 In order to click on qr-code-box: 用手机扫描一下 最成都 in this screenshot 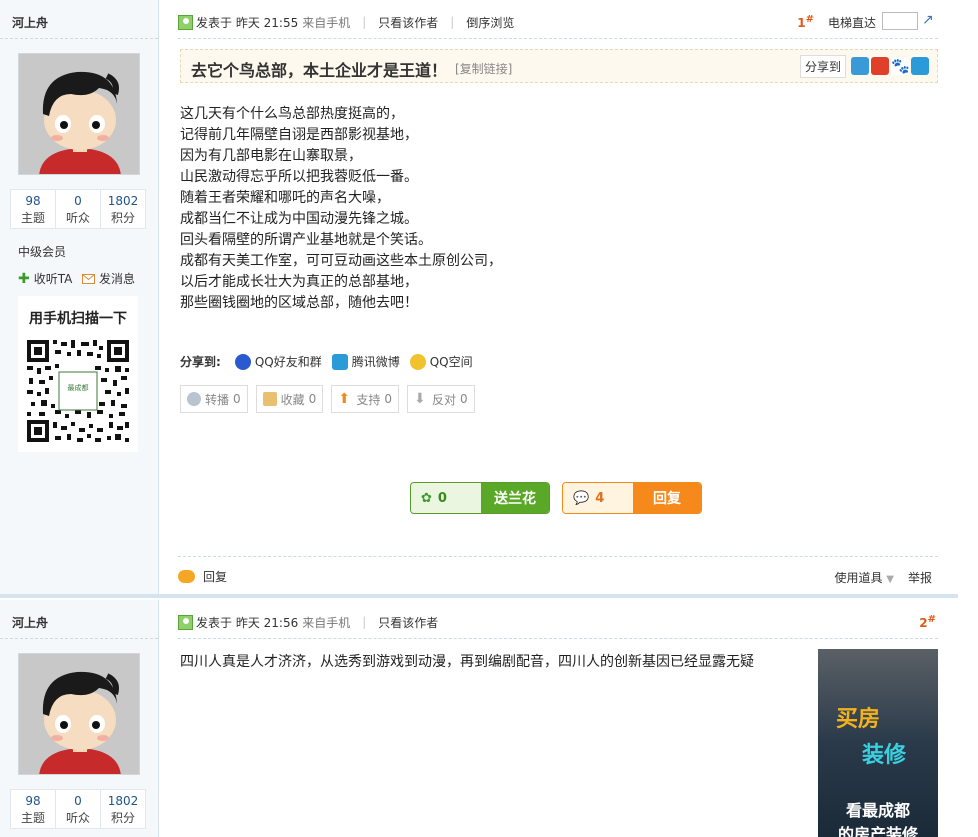, I will do `click(78, 374)`.